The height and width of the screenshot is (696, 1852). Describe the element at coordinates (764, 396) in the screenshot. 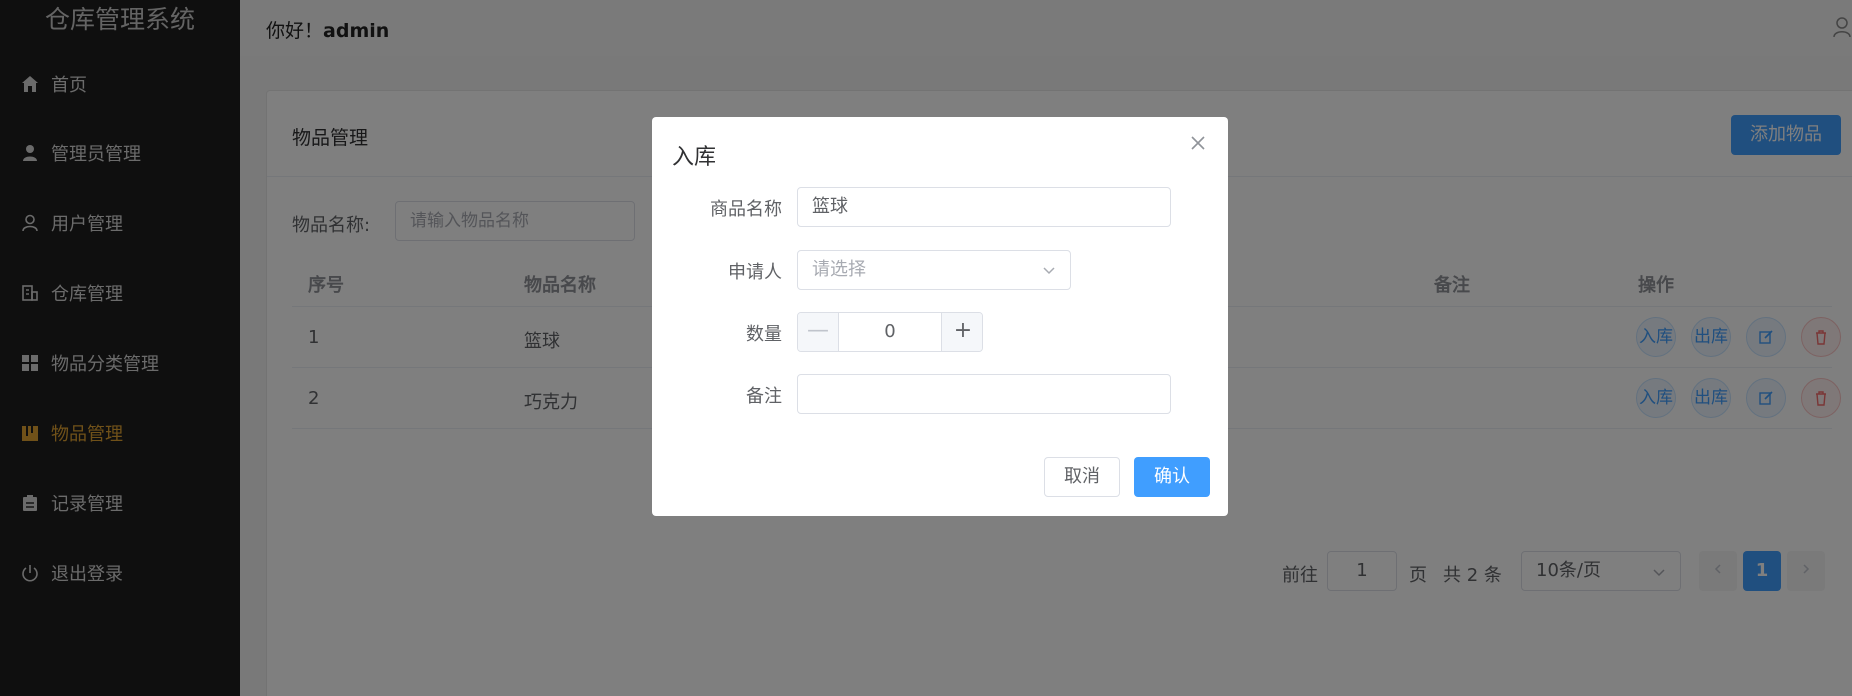

I see `remark-label: 备注` at that location.